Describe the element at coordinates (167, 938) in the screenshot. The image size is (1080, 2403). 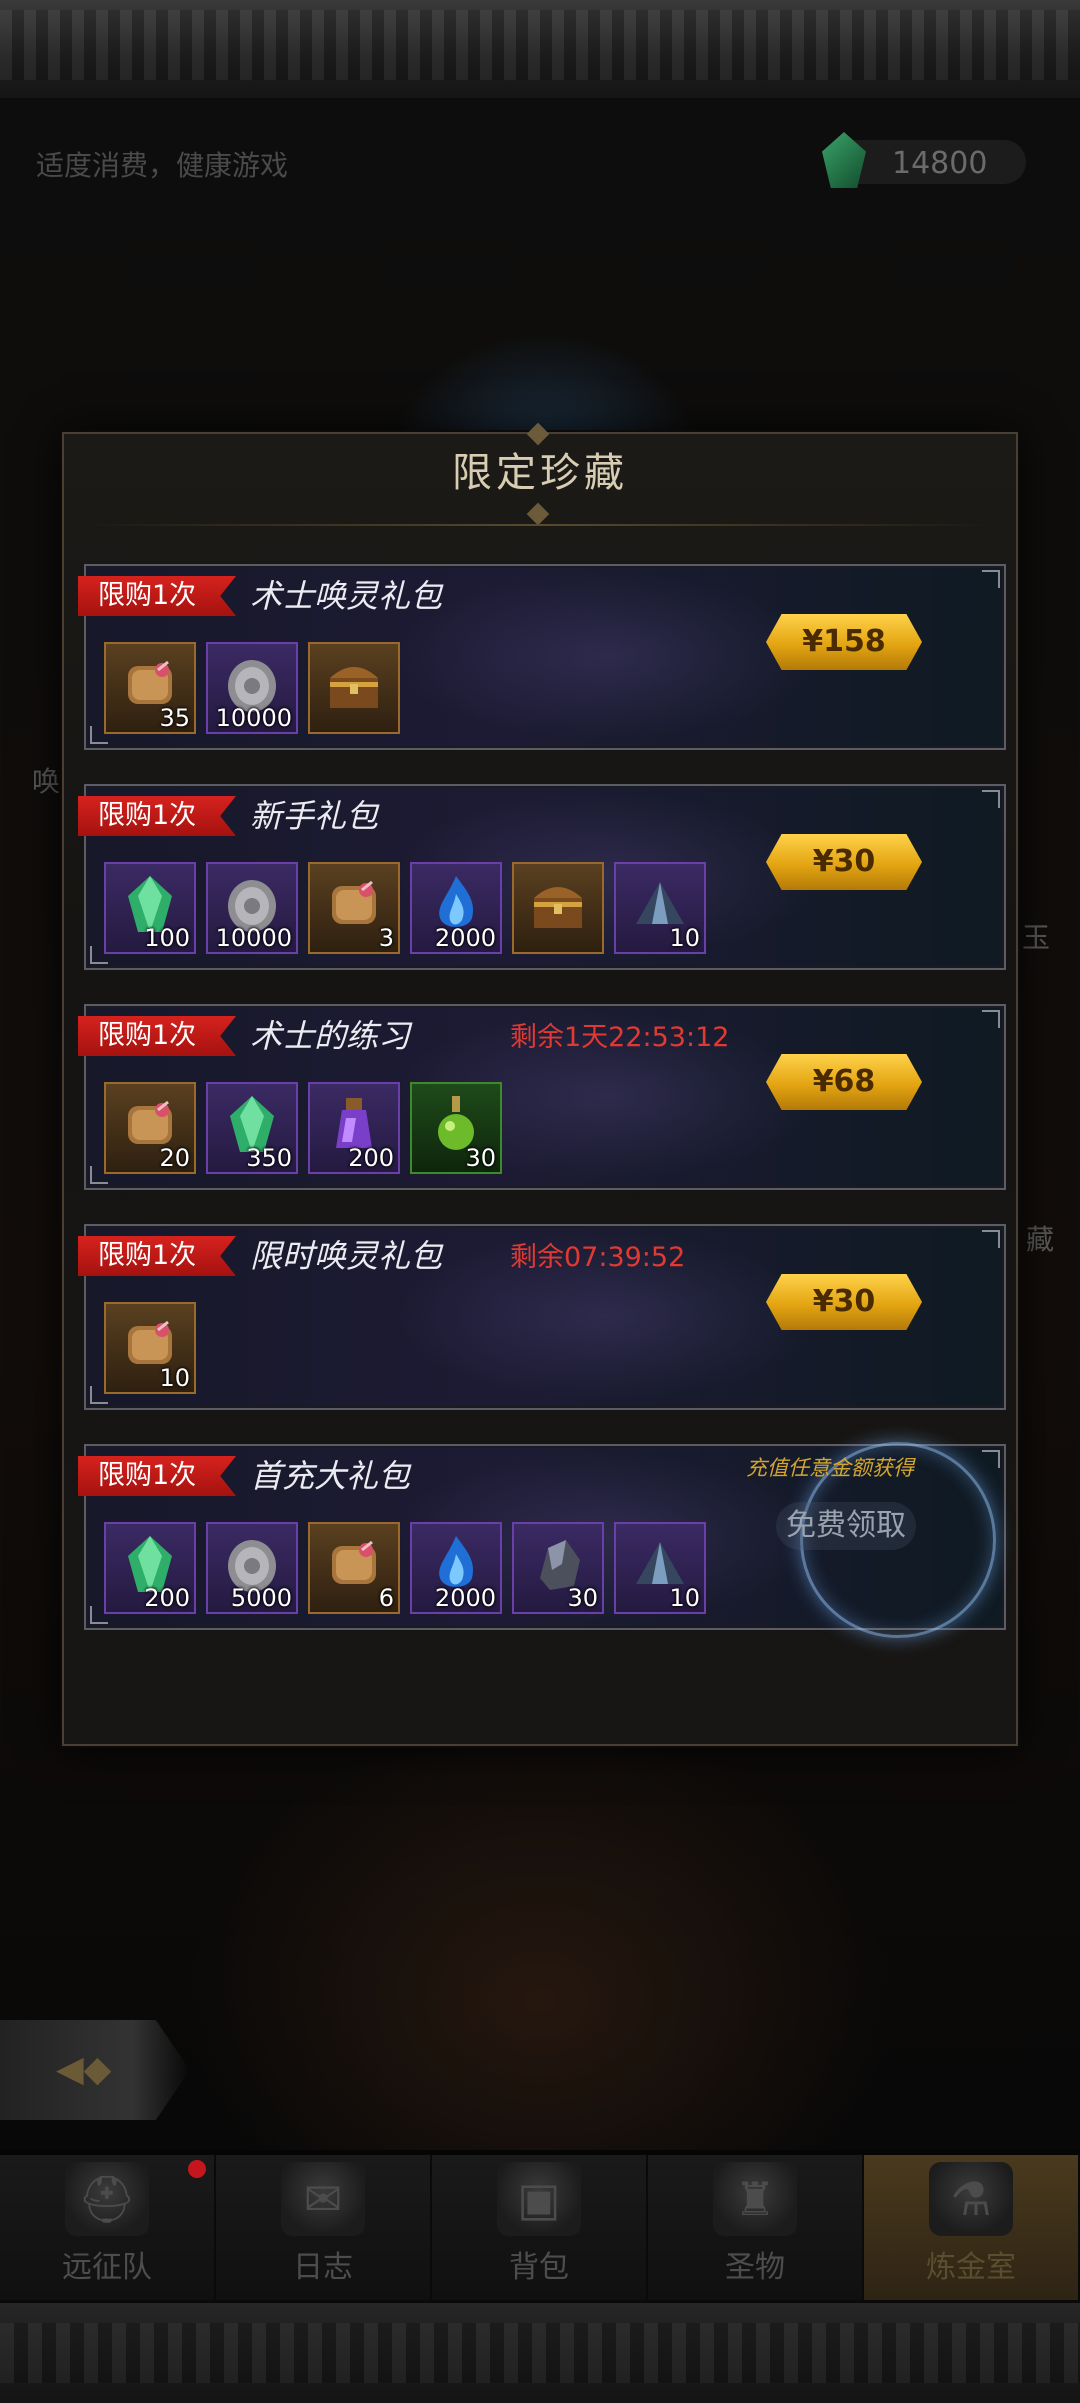
I see `item-count: 100` at that location.